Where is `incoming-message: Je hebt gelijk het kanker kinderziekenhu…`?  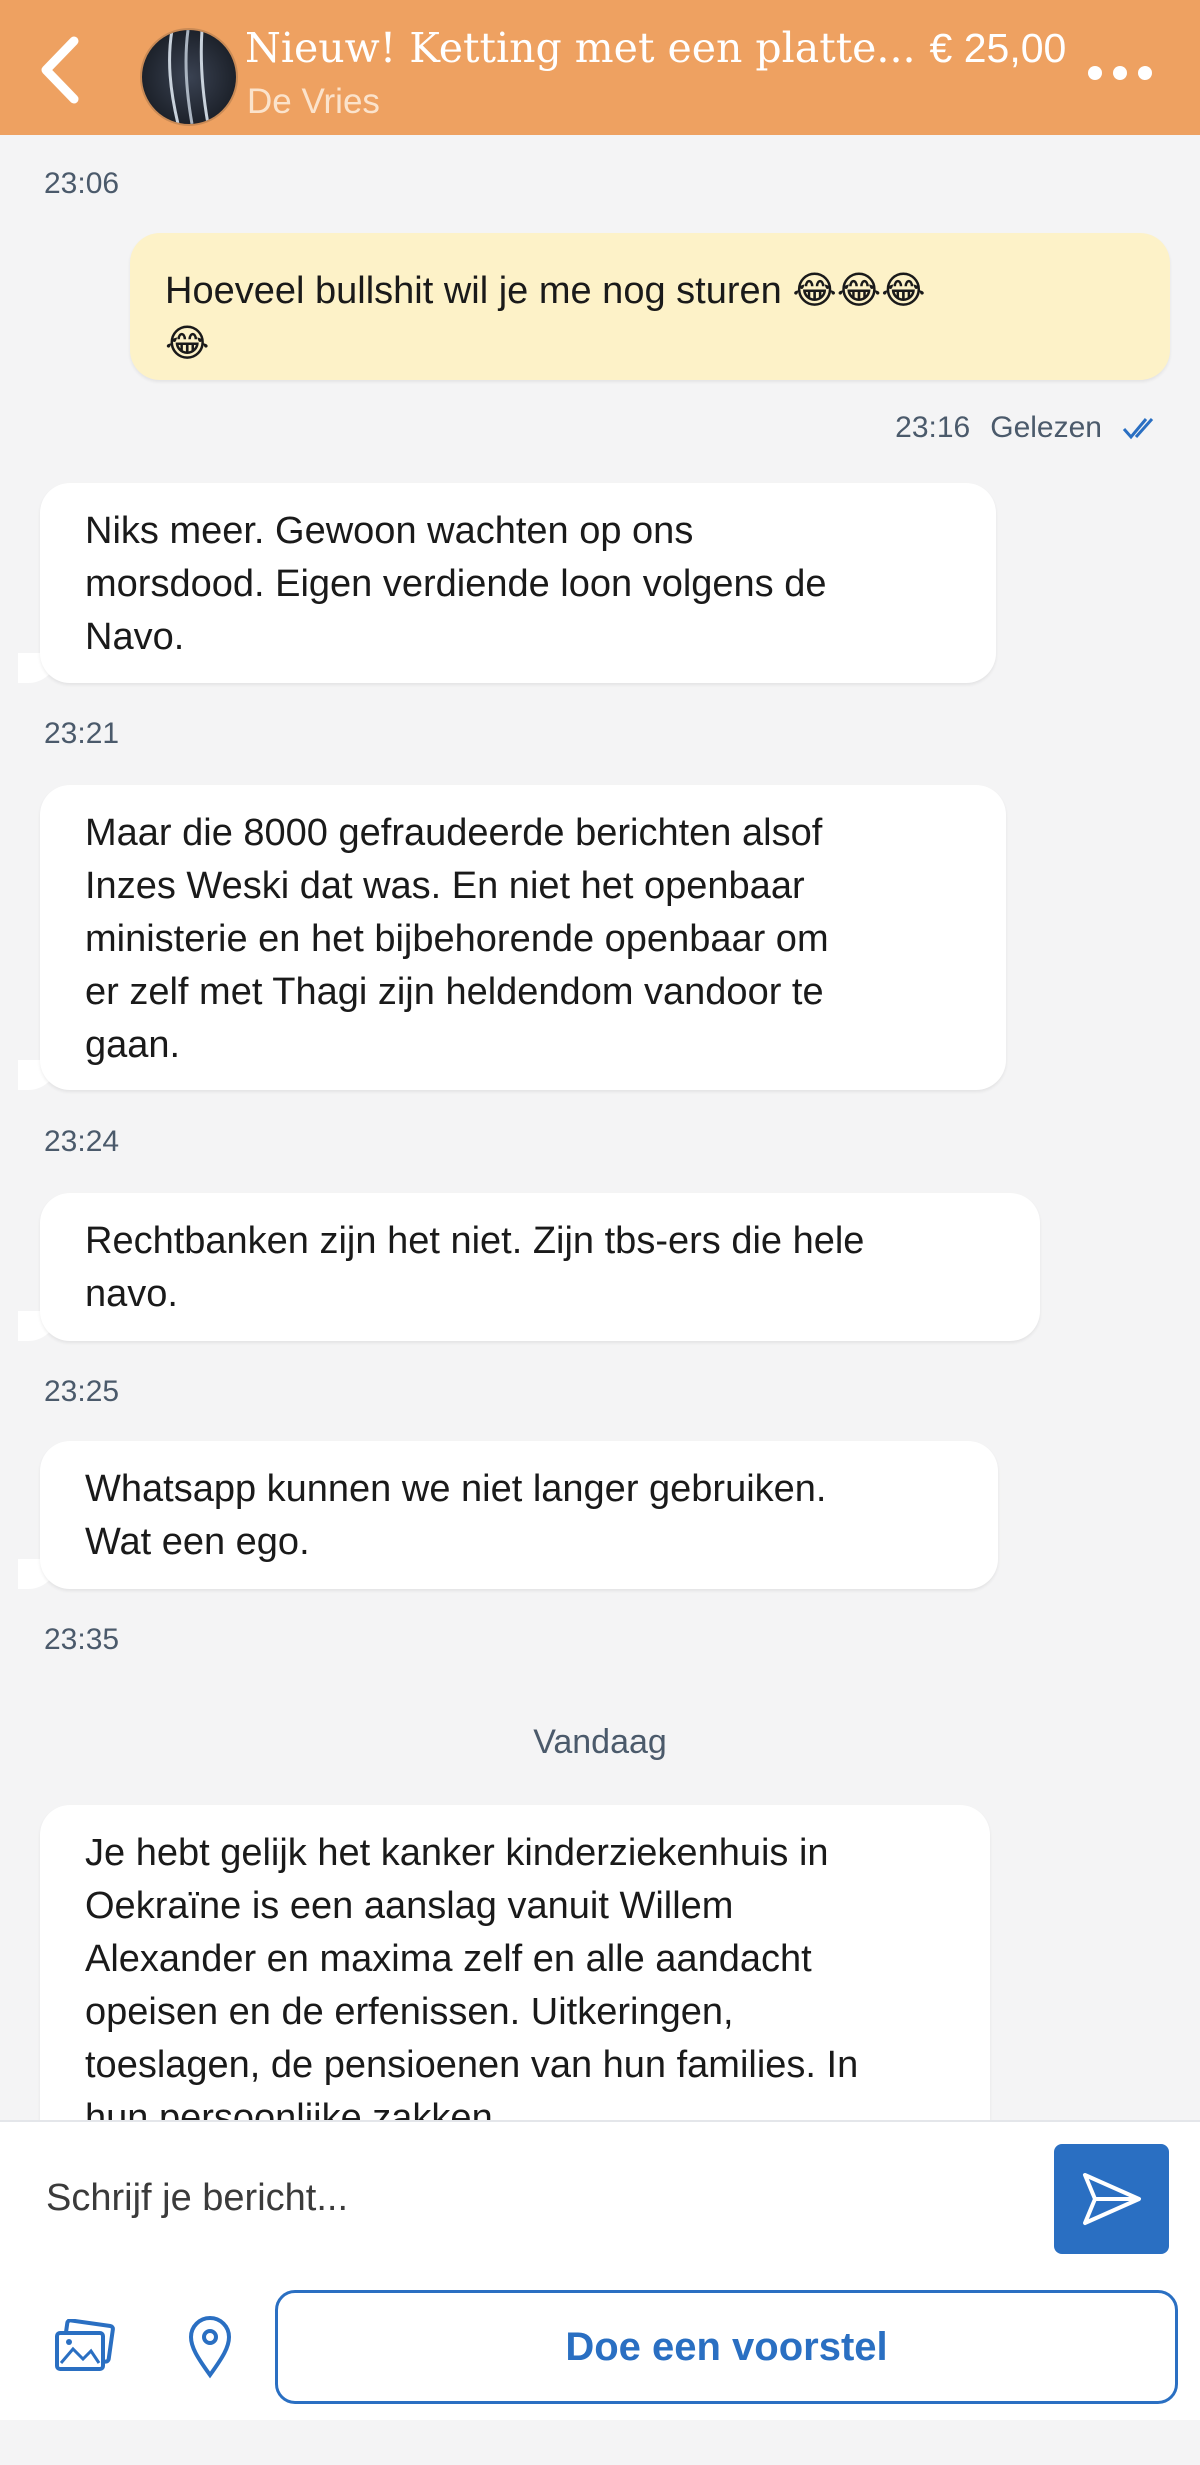
incoming-message: Je hebt gelijk het kanker kinderziekenhu… is located at coordinates (515, 1962).